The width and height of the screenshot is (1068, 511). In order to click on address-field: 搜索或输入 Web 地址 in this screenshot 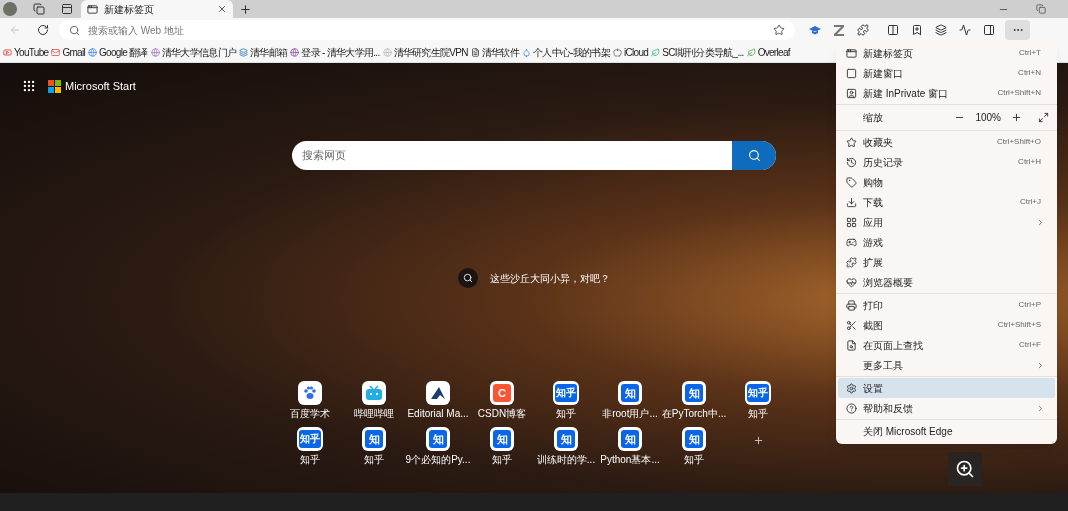, I will do `click(427, 30)`.